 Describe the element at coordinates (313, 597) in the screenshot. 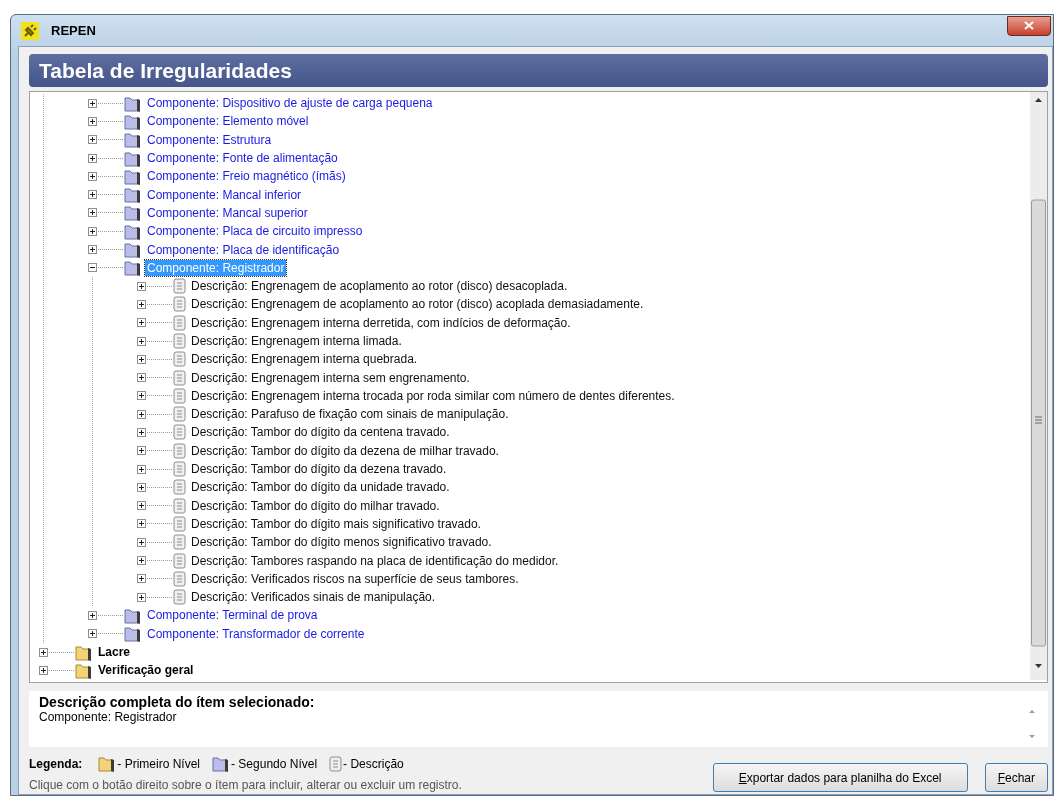

I see `tree-item: Descrição: Verificados sinais de manipulação.` at that location.